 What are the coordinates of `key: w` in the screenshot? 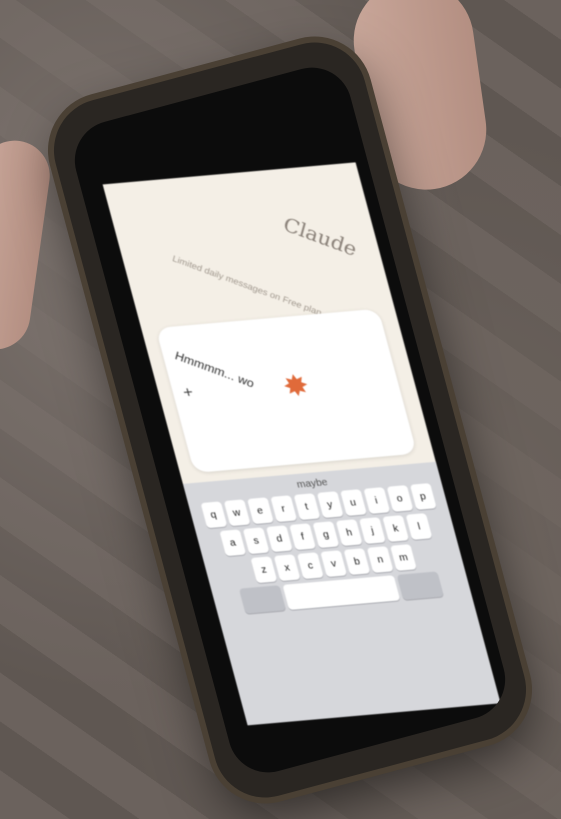 It's located at (237, 513).